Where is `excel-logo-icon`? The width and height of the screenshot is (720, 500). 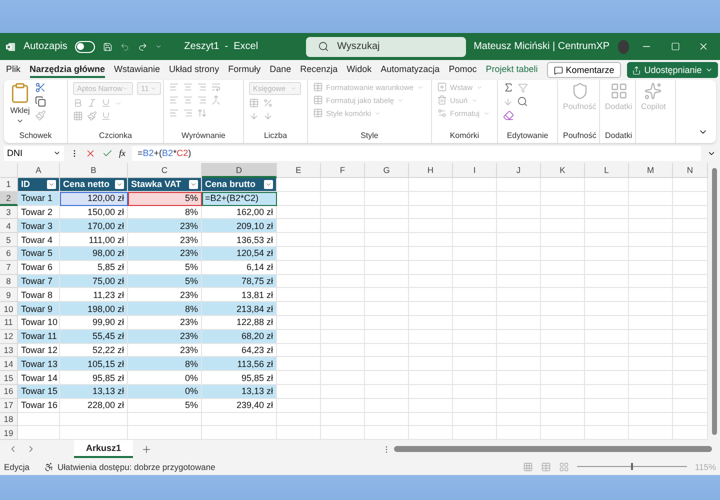 excel-logo-icon is located at coordinates (11, 46).